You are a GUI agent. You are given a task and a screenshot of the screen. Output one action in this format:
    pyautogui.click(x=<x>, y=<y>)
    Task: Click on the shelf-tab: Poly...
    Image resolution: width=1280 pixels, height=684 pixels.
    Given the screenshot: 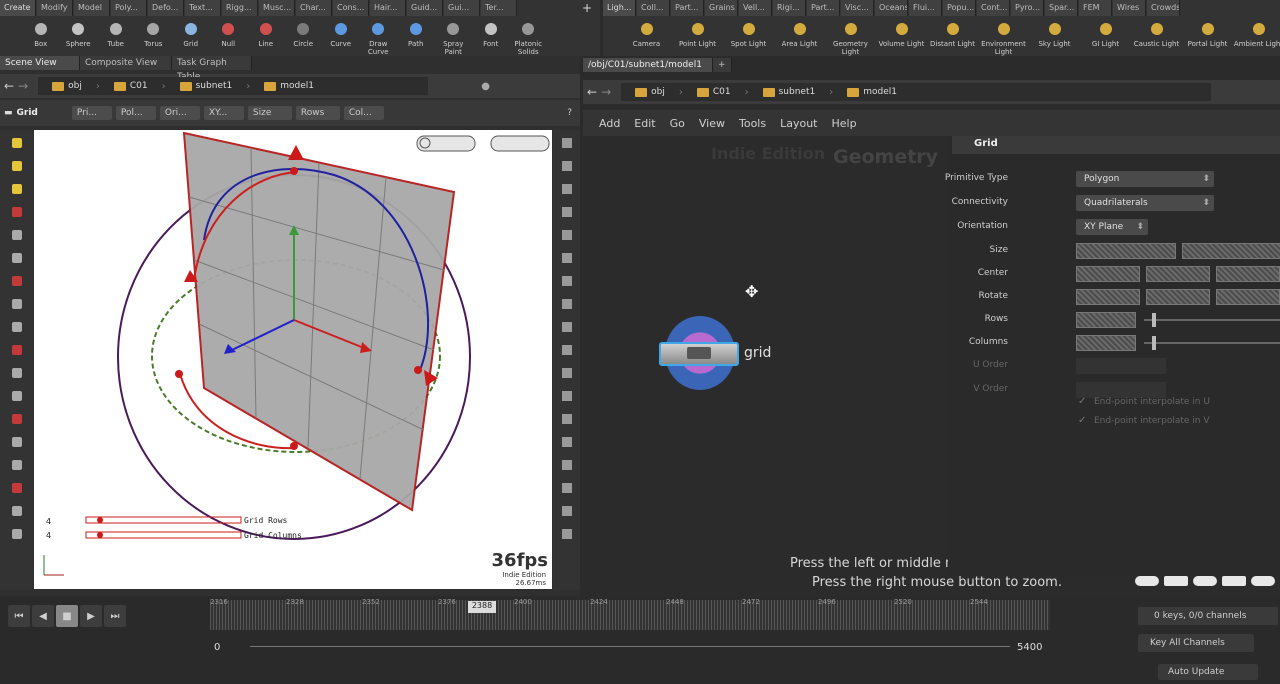 What is the action you would take?
    pyautogui.click(x=129, y=8)
    